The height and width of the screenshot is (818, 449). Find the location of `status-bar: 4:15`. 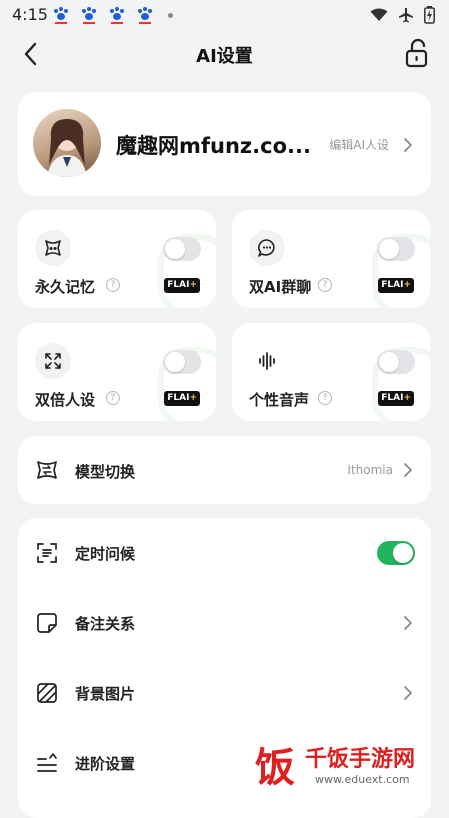

status-bar: 4:15 is located at coordinates (224, 16).